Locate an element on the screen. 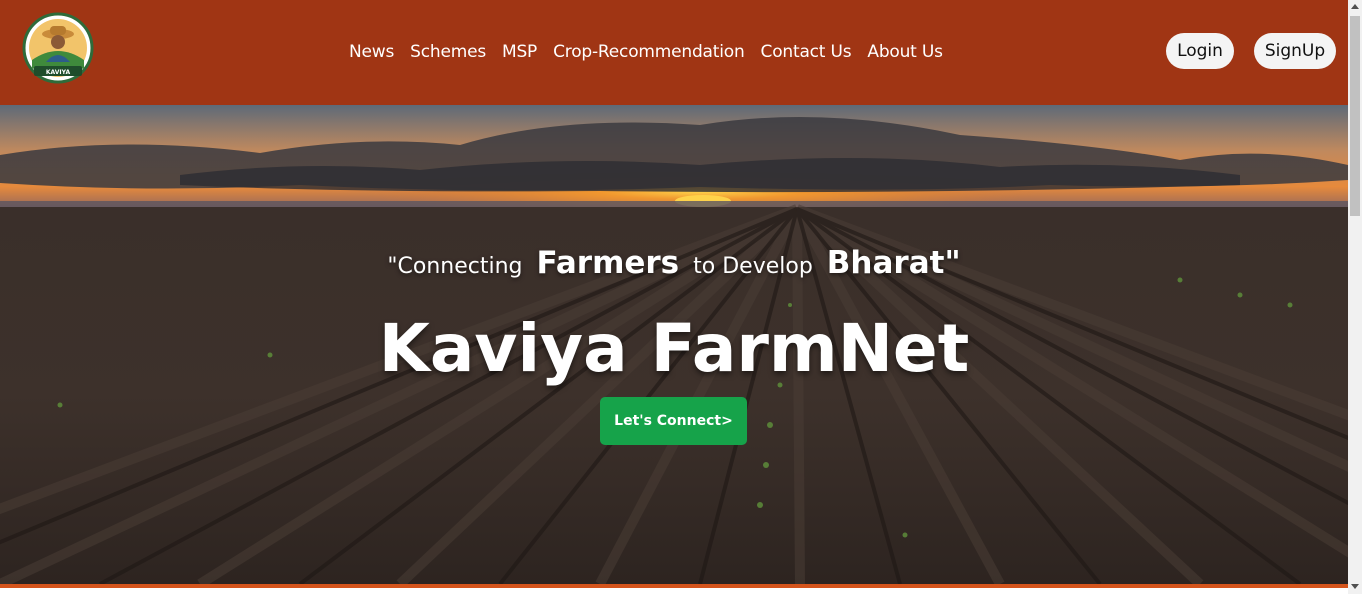  scroll-up-arrow-icon is located at coordinates (1355, 6).